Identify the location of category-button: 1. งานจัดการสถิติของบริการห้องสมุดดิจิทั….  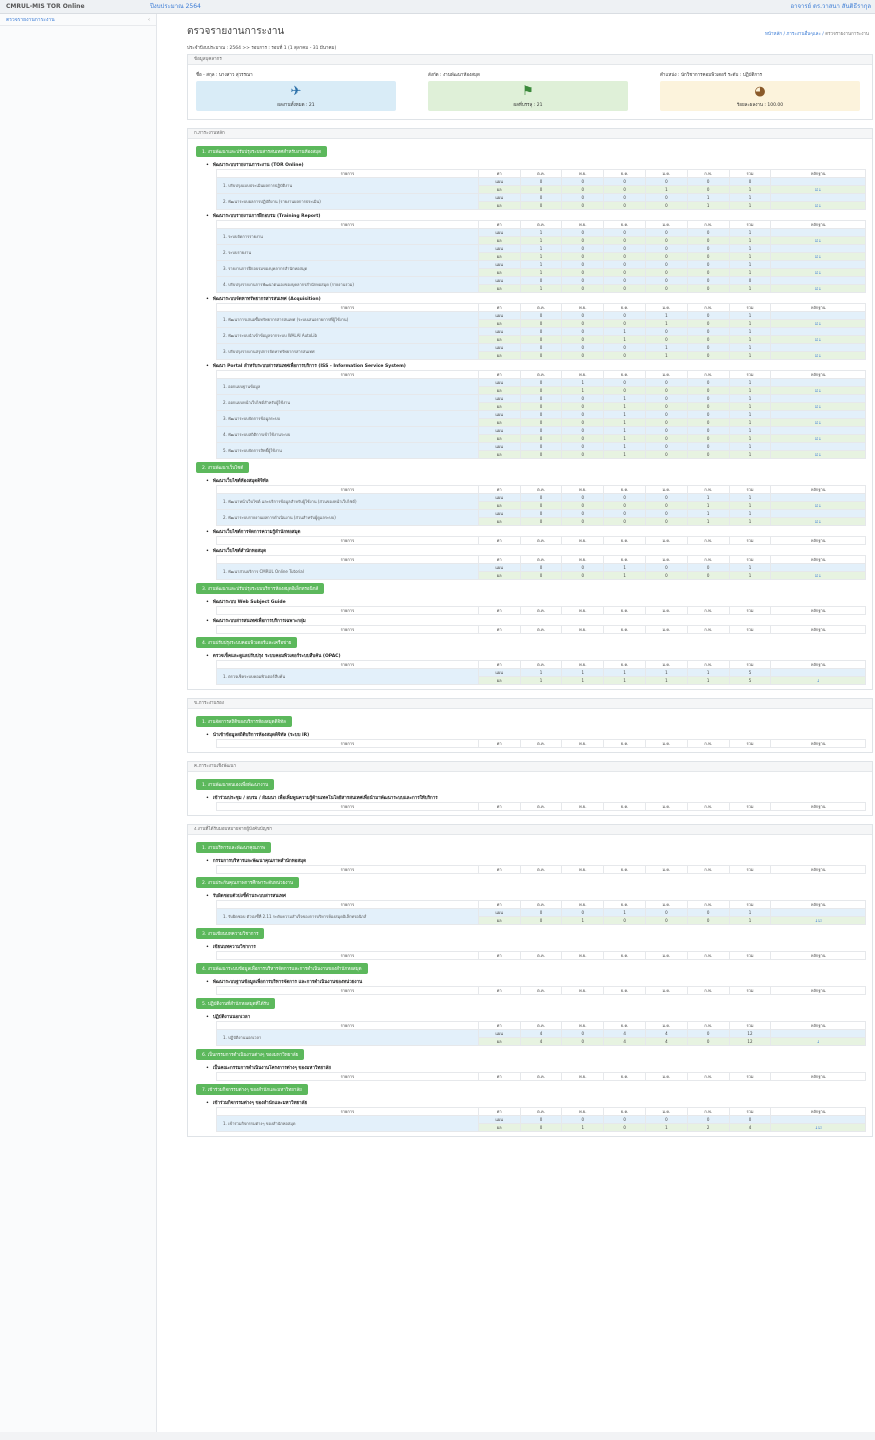
(244, 721).